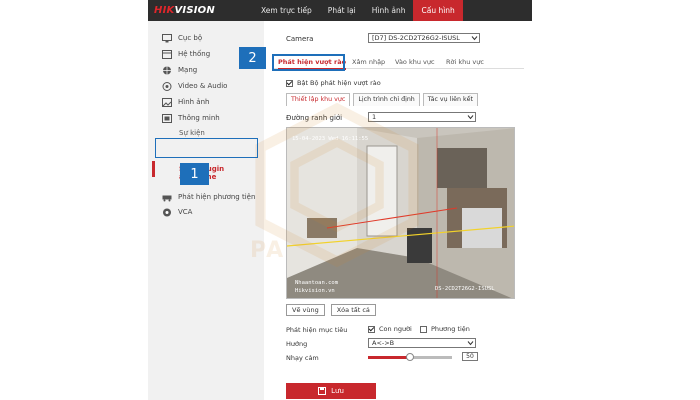  What do you see at coordinates (185, 102) in the screenshot?
I see `sidebar-item-image: Hình ảnh` at bounding box center [185, 102].